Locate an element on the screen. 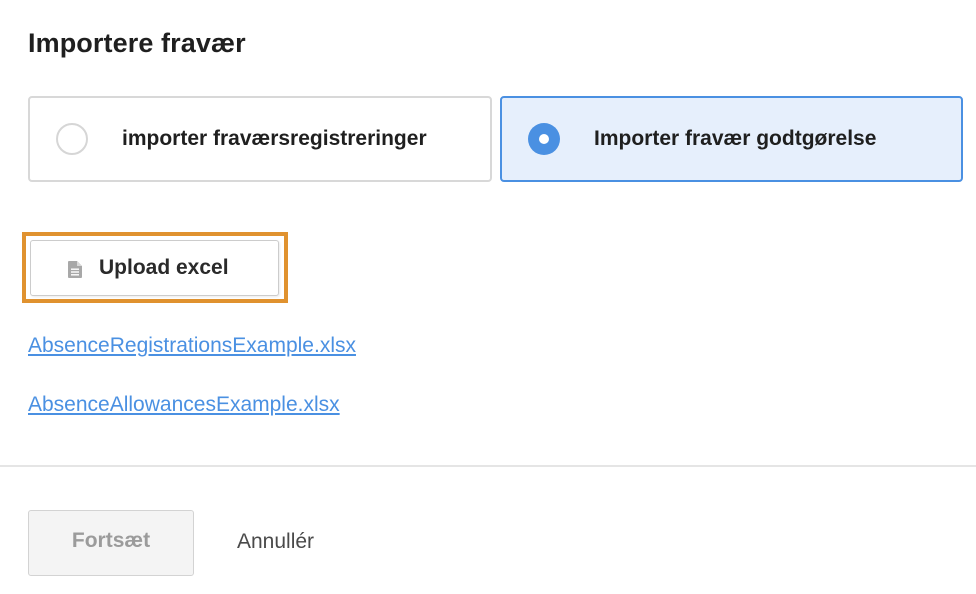 Image resolution: width=976 pixels, height=594 pixels. cancel-button: Annullér is located at coordinates (275, 542).